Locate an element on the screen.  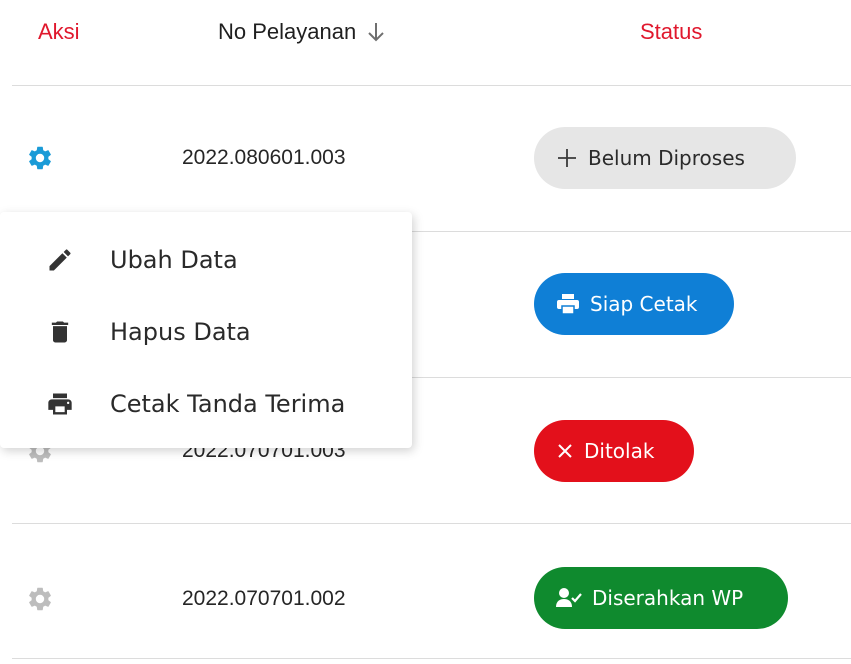
plus-icon is located at coordinates (567, 158).